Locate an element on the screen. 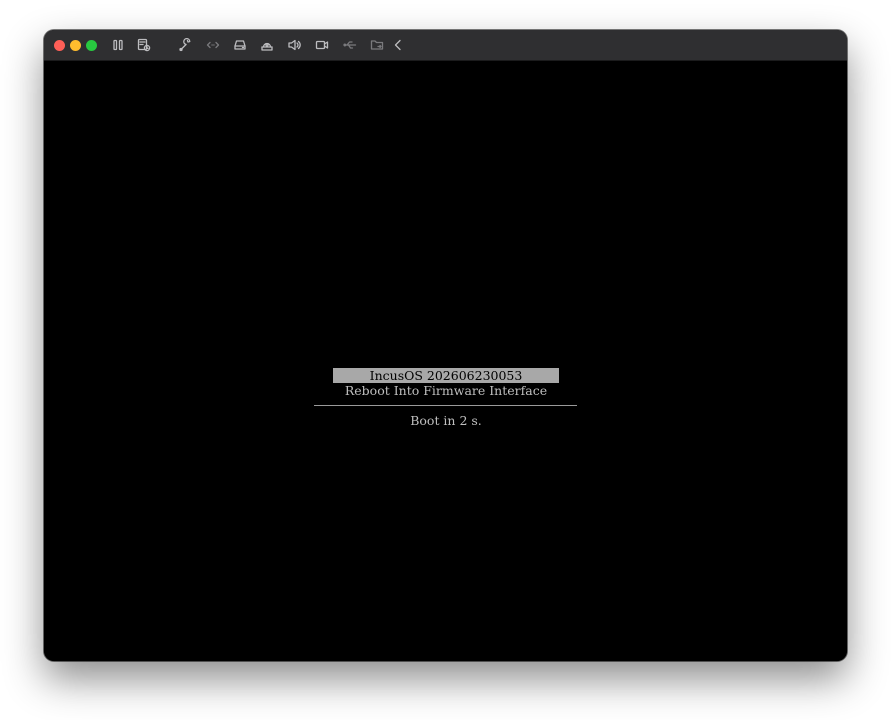  pause-icon is located at coordinates (118, 45).